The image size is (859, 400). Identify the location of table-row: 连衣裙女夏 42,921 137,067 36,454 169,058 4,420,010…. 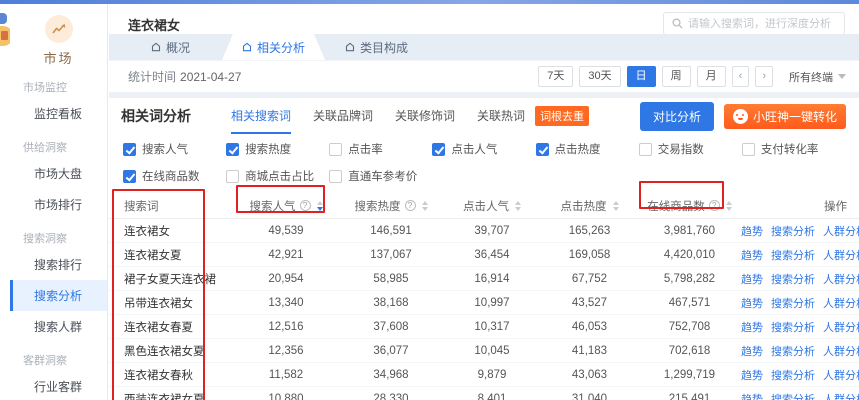
(484, 255).